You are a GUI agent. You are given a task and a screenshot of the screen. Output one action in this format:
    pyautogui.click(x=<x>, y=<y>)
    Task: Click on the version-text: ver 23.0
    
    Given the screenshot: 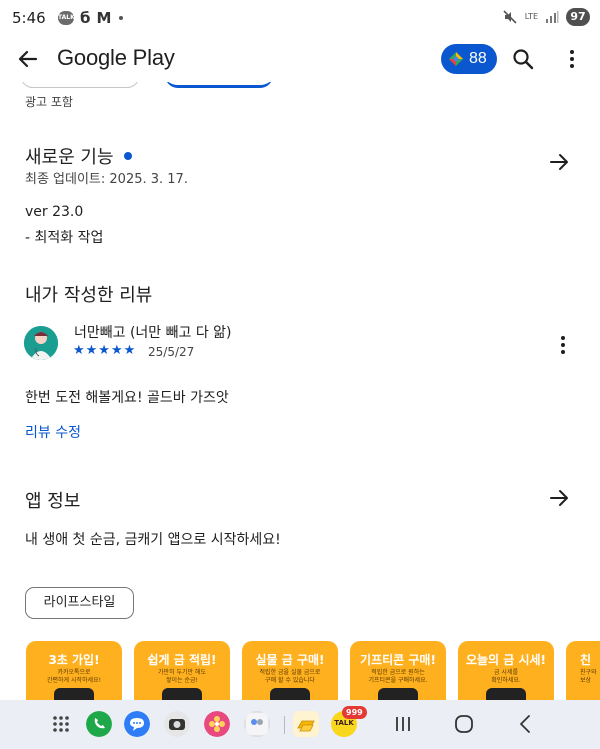 What is the action you would take?
    pyautogui.click(x=54, y=212)
    